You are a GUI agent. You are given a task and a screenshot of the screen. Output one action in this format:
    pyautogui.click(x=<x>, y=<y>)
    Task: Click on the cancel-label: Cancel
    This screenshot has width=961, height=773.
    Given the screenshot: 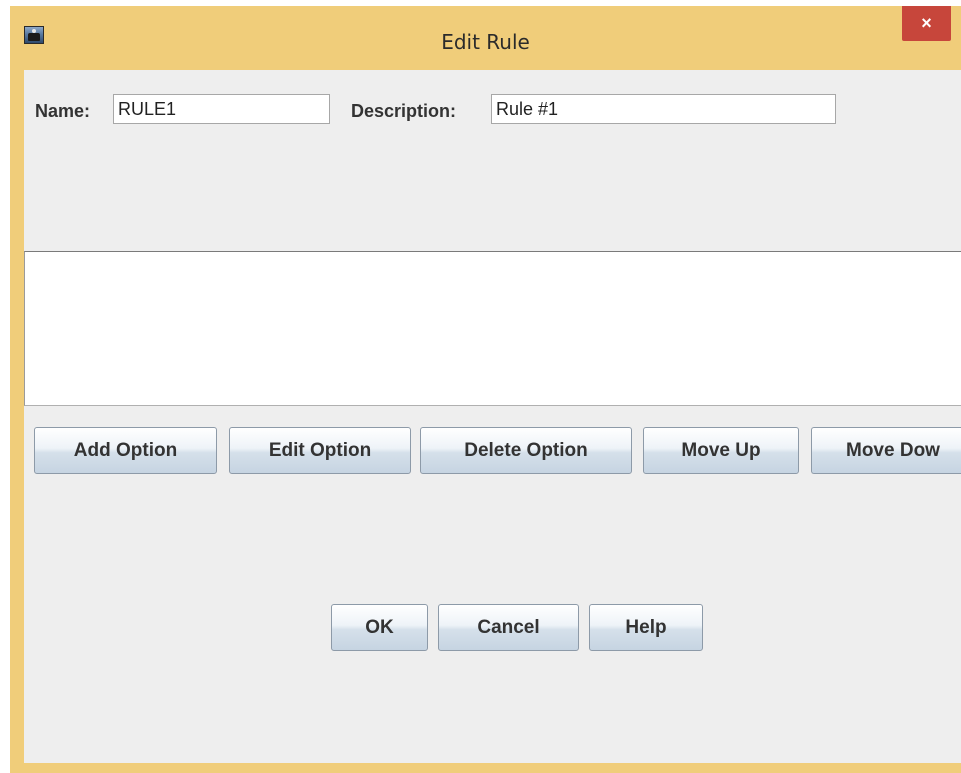 What is the action you would take?
    pyautogui.click(x=508, y=627)
    